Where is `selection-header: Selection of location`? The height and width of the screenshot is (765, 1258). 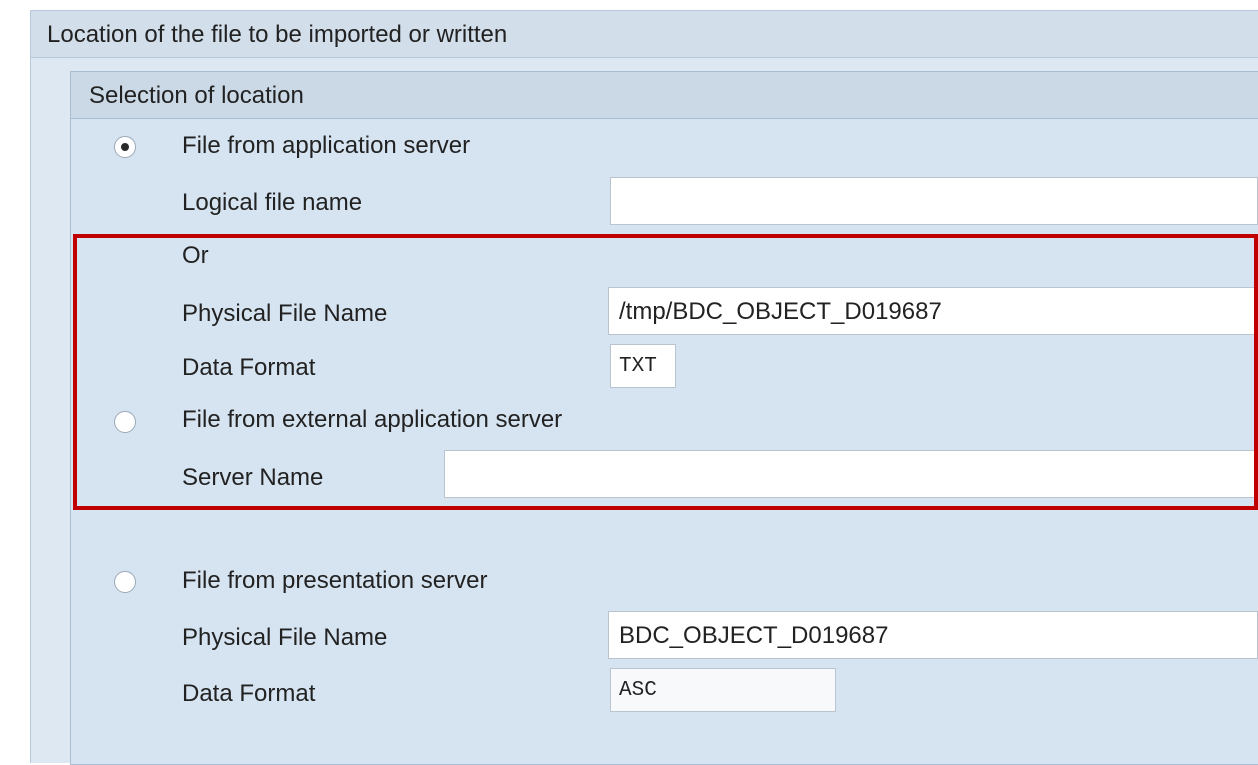
selection-header: Selection of location is located at coordinates (664, 95).